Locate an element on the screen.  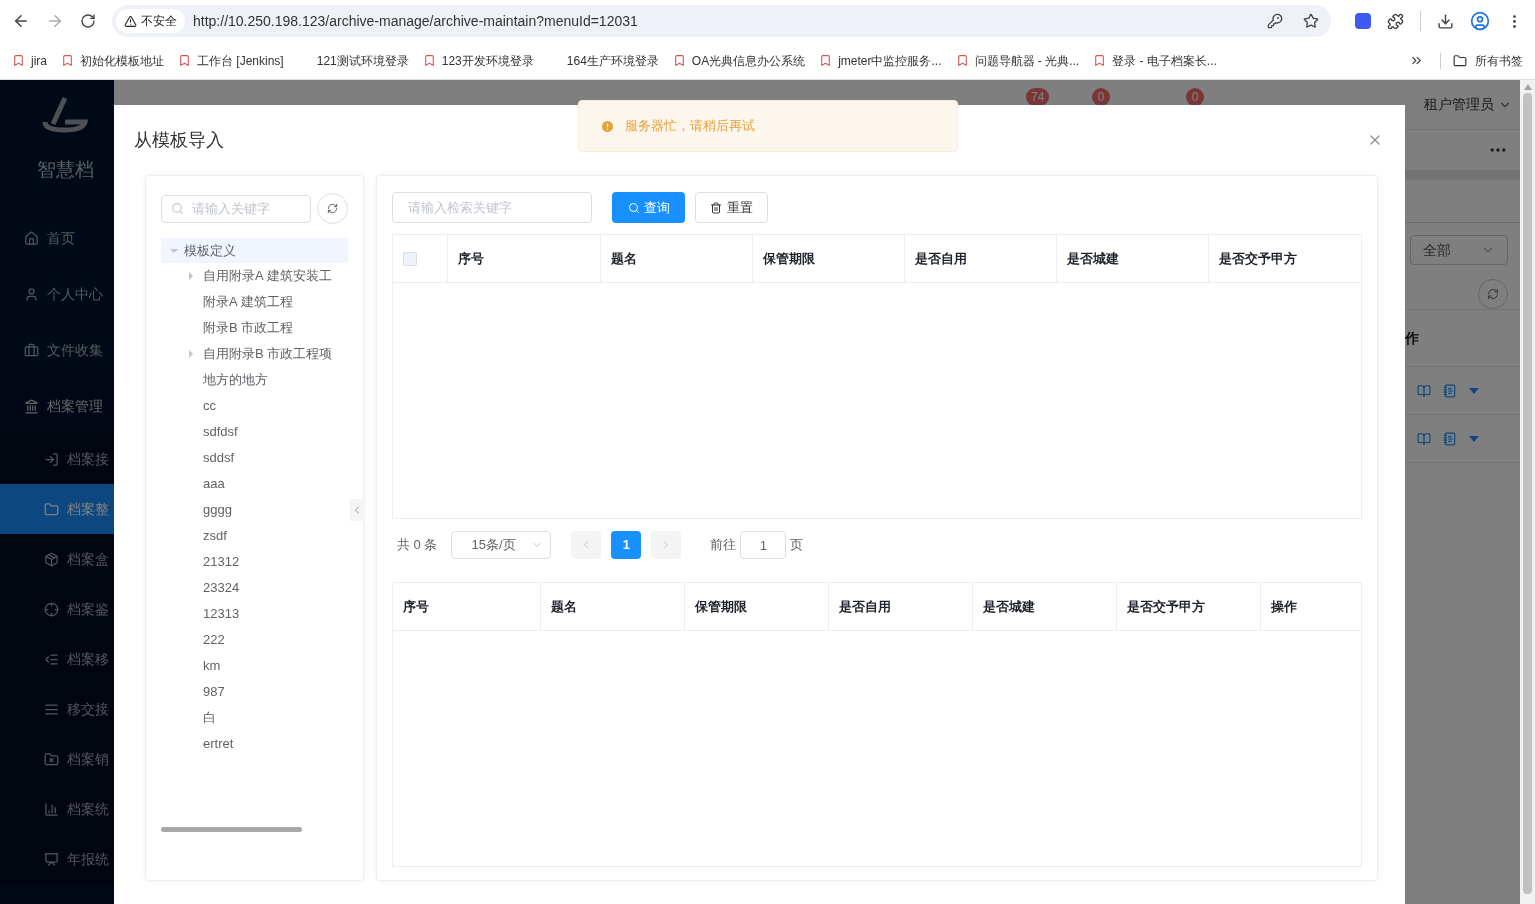
address-bar: 不安全 http://10.250.198.123/archive-manage/archive-maintain?menuId=12031 is located at coordinates (721, 21).